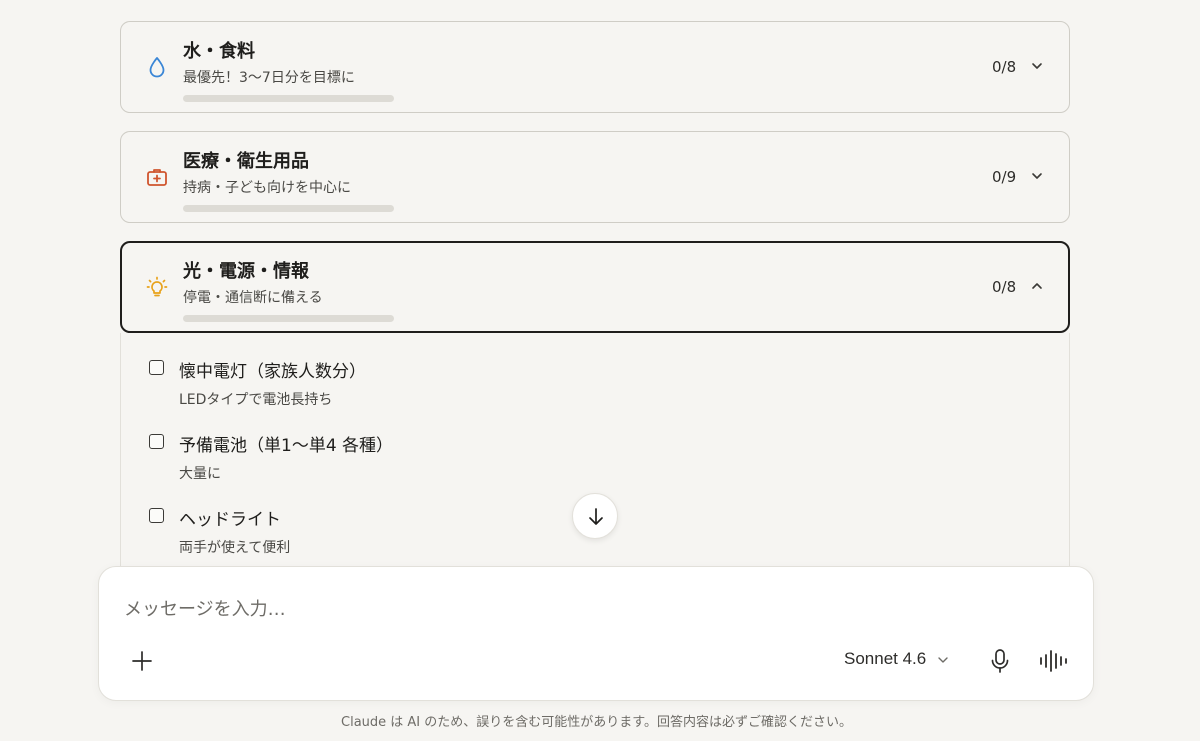 This screenshot has height=741, width=1200. I want to click on scroll-to-bottom-button, so click(595, 516).